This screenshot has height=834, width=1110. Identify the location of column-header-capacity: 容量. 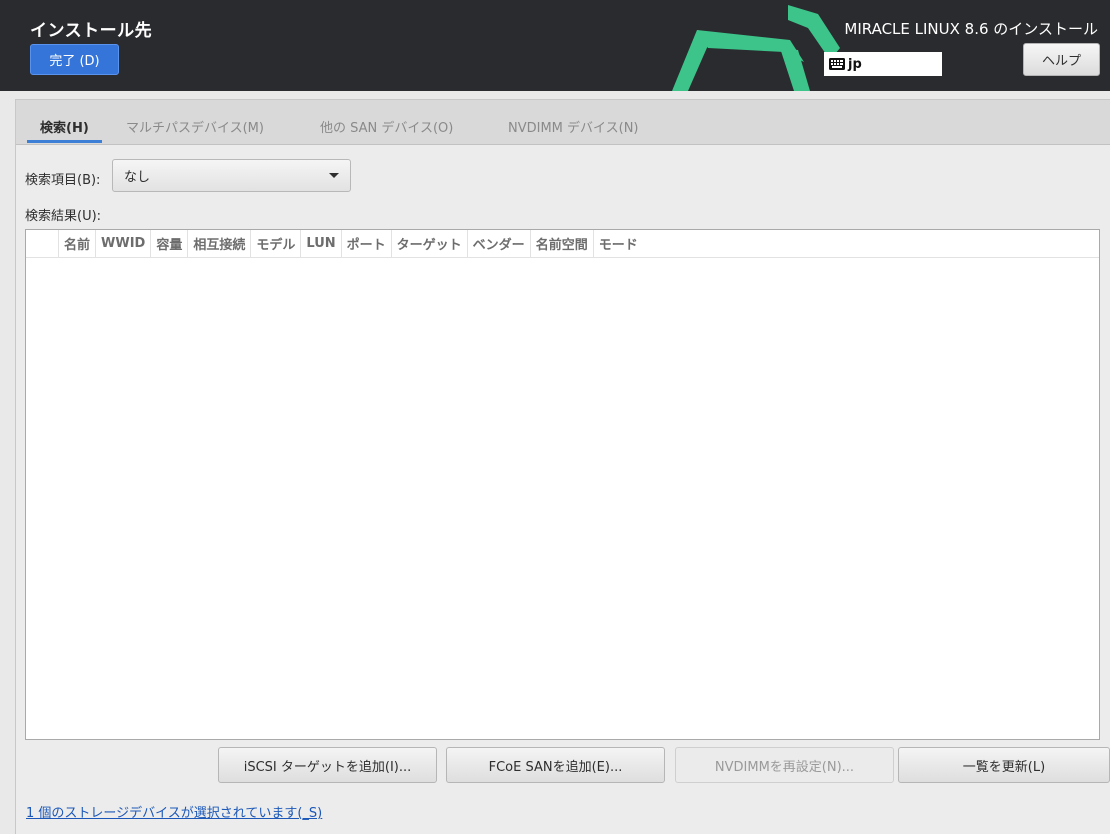
(170, 243).